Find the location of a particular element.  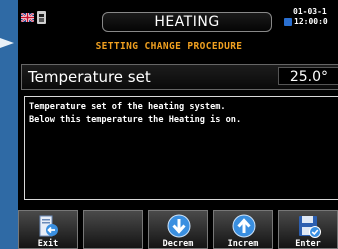

parameter-value-field: 25.0° is located at coordinates (308, 76).